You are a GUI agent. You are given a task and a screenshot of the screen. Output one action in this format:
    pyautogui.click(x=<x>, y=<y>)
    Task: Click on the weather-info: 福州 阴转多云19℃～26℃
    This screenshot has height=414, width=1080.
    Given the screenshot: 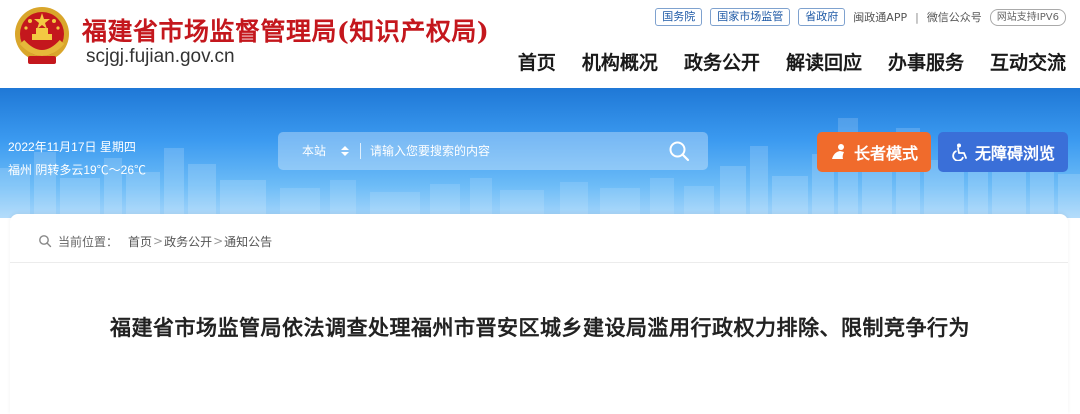 What is the action you would take?
    pyautogui.click(x=77, y=170)
    